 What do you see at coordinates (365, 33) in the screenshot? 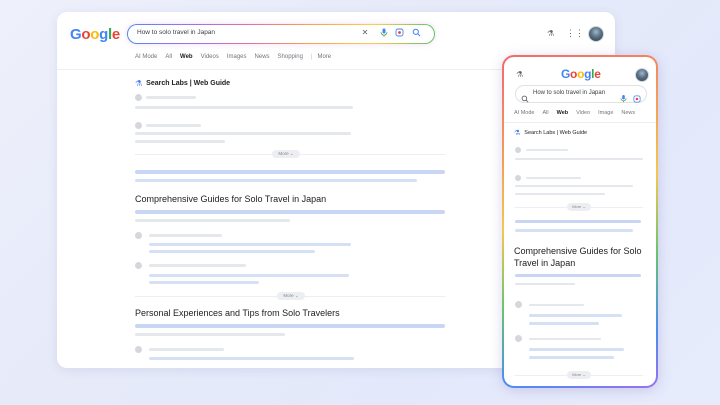
I see `close-icon: ✕` at bounding box center [365, 33].